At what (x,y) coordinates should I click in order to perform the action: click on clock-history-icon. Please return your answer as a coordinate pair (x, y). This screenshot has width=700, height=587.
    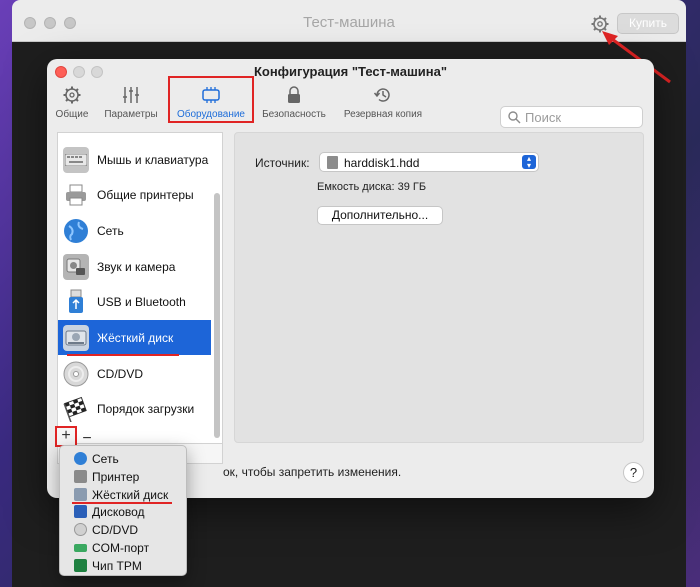
    Looking at the image, I should click on (383, 93).